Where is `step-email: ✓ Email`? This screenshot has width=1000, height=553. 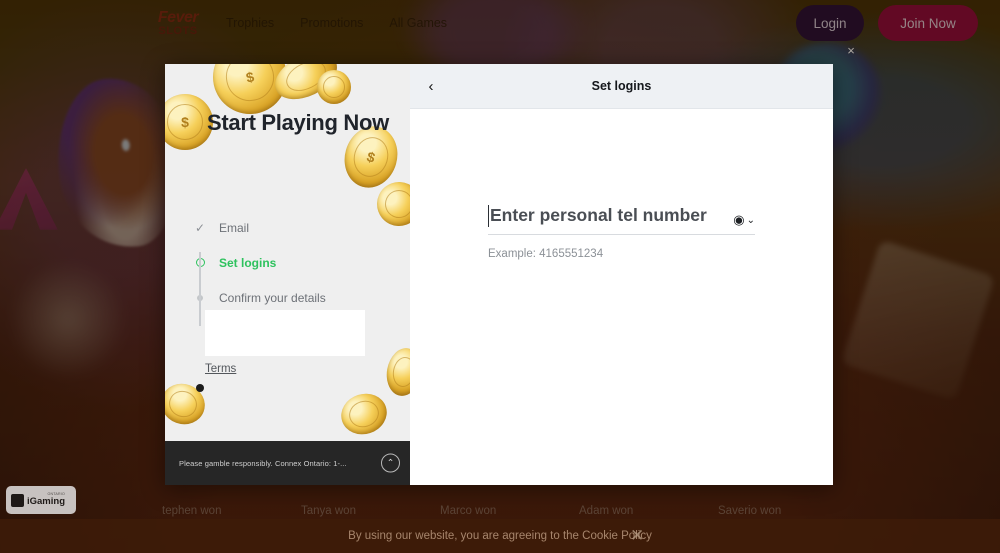
step-email: ✓ Email is located at coordinates (293, 227).